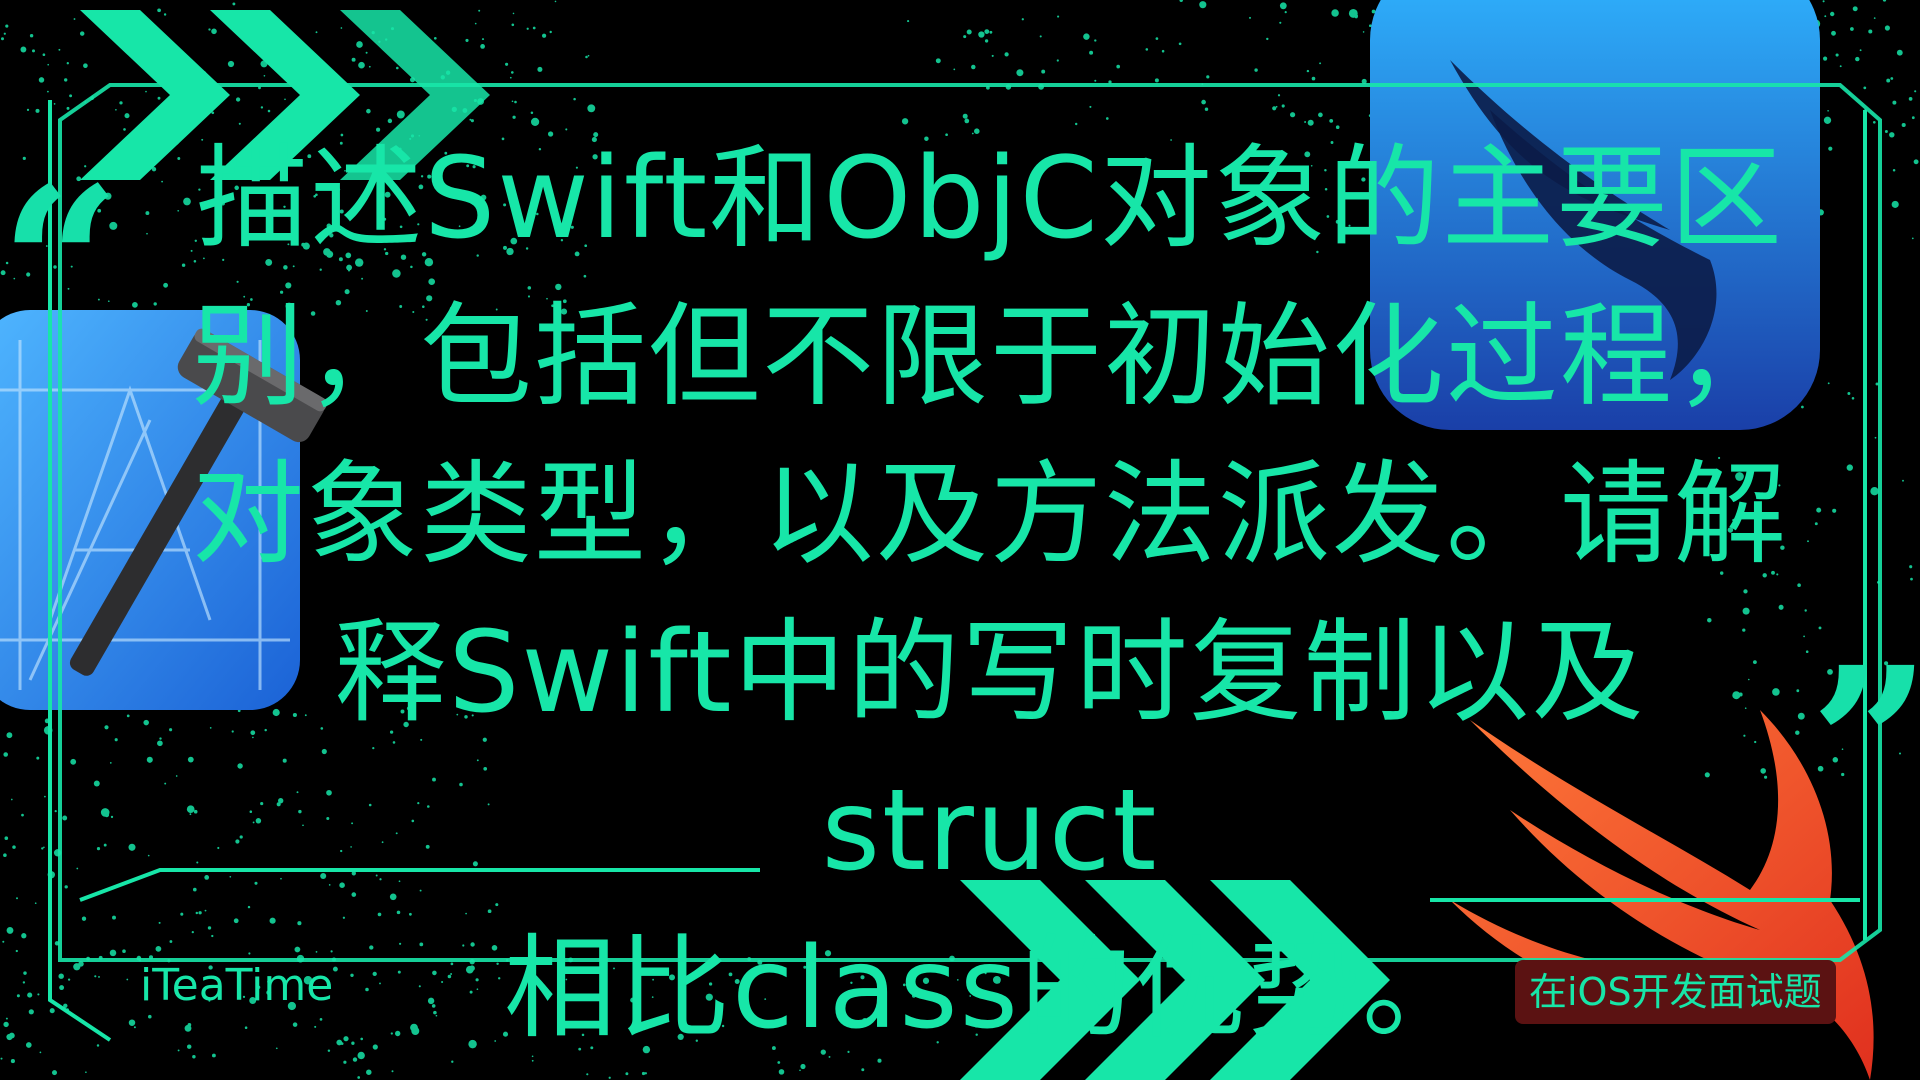  Describe the element at coordinates (237, 985) in the screenshot. I see `brand-name: iTeaTime` at that location.